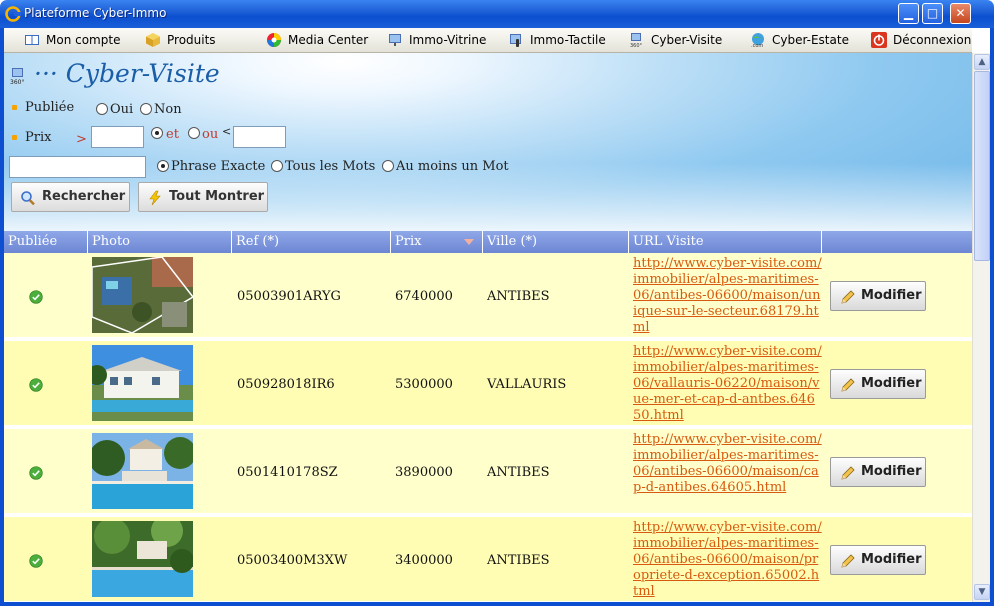 The height and width of the screenshot is (606, 994). Describe the element at coordinates (38, 137) in the screenshot. I see `prix-label: Prix` at that location.